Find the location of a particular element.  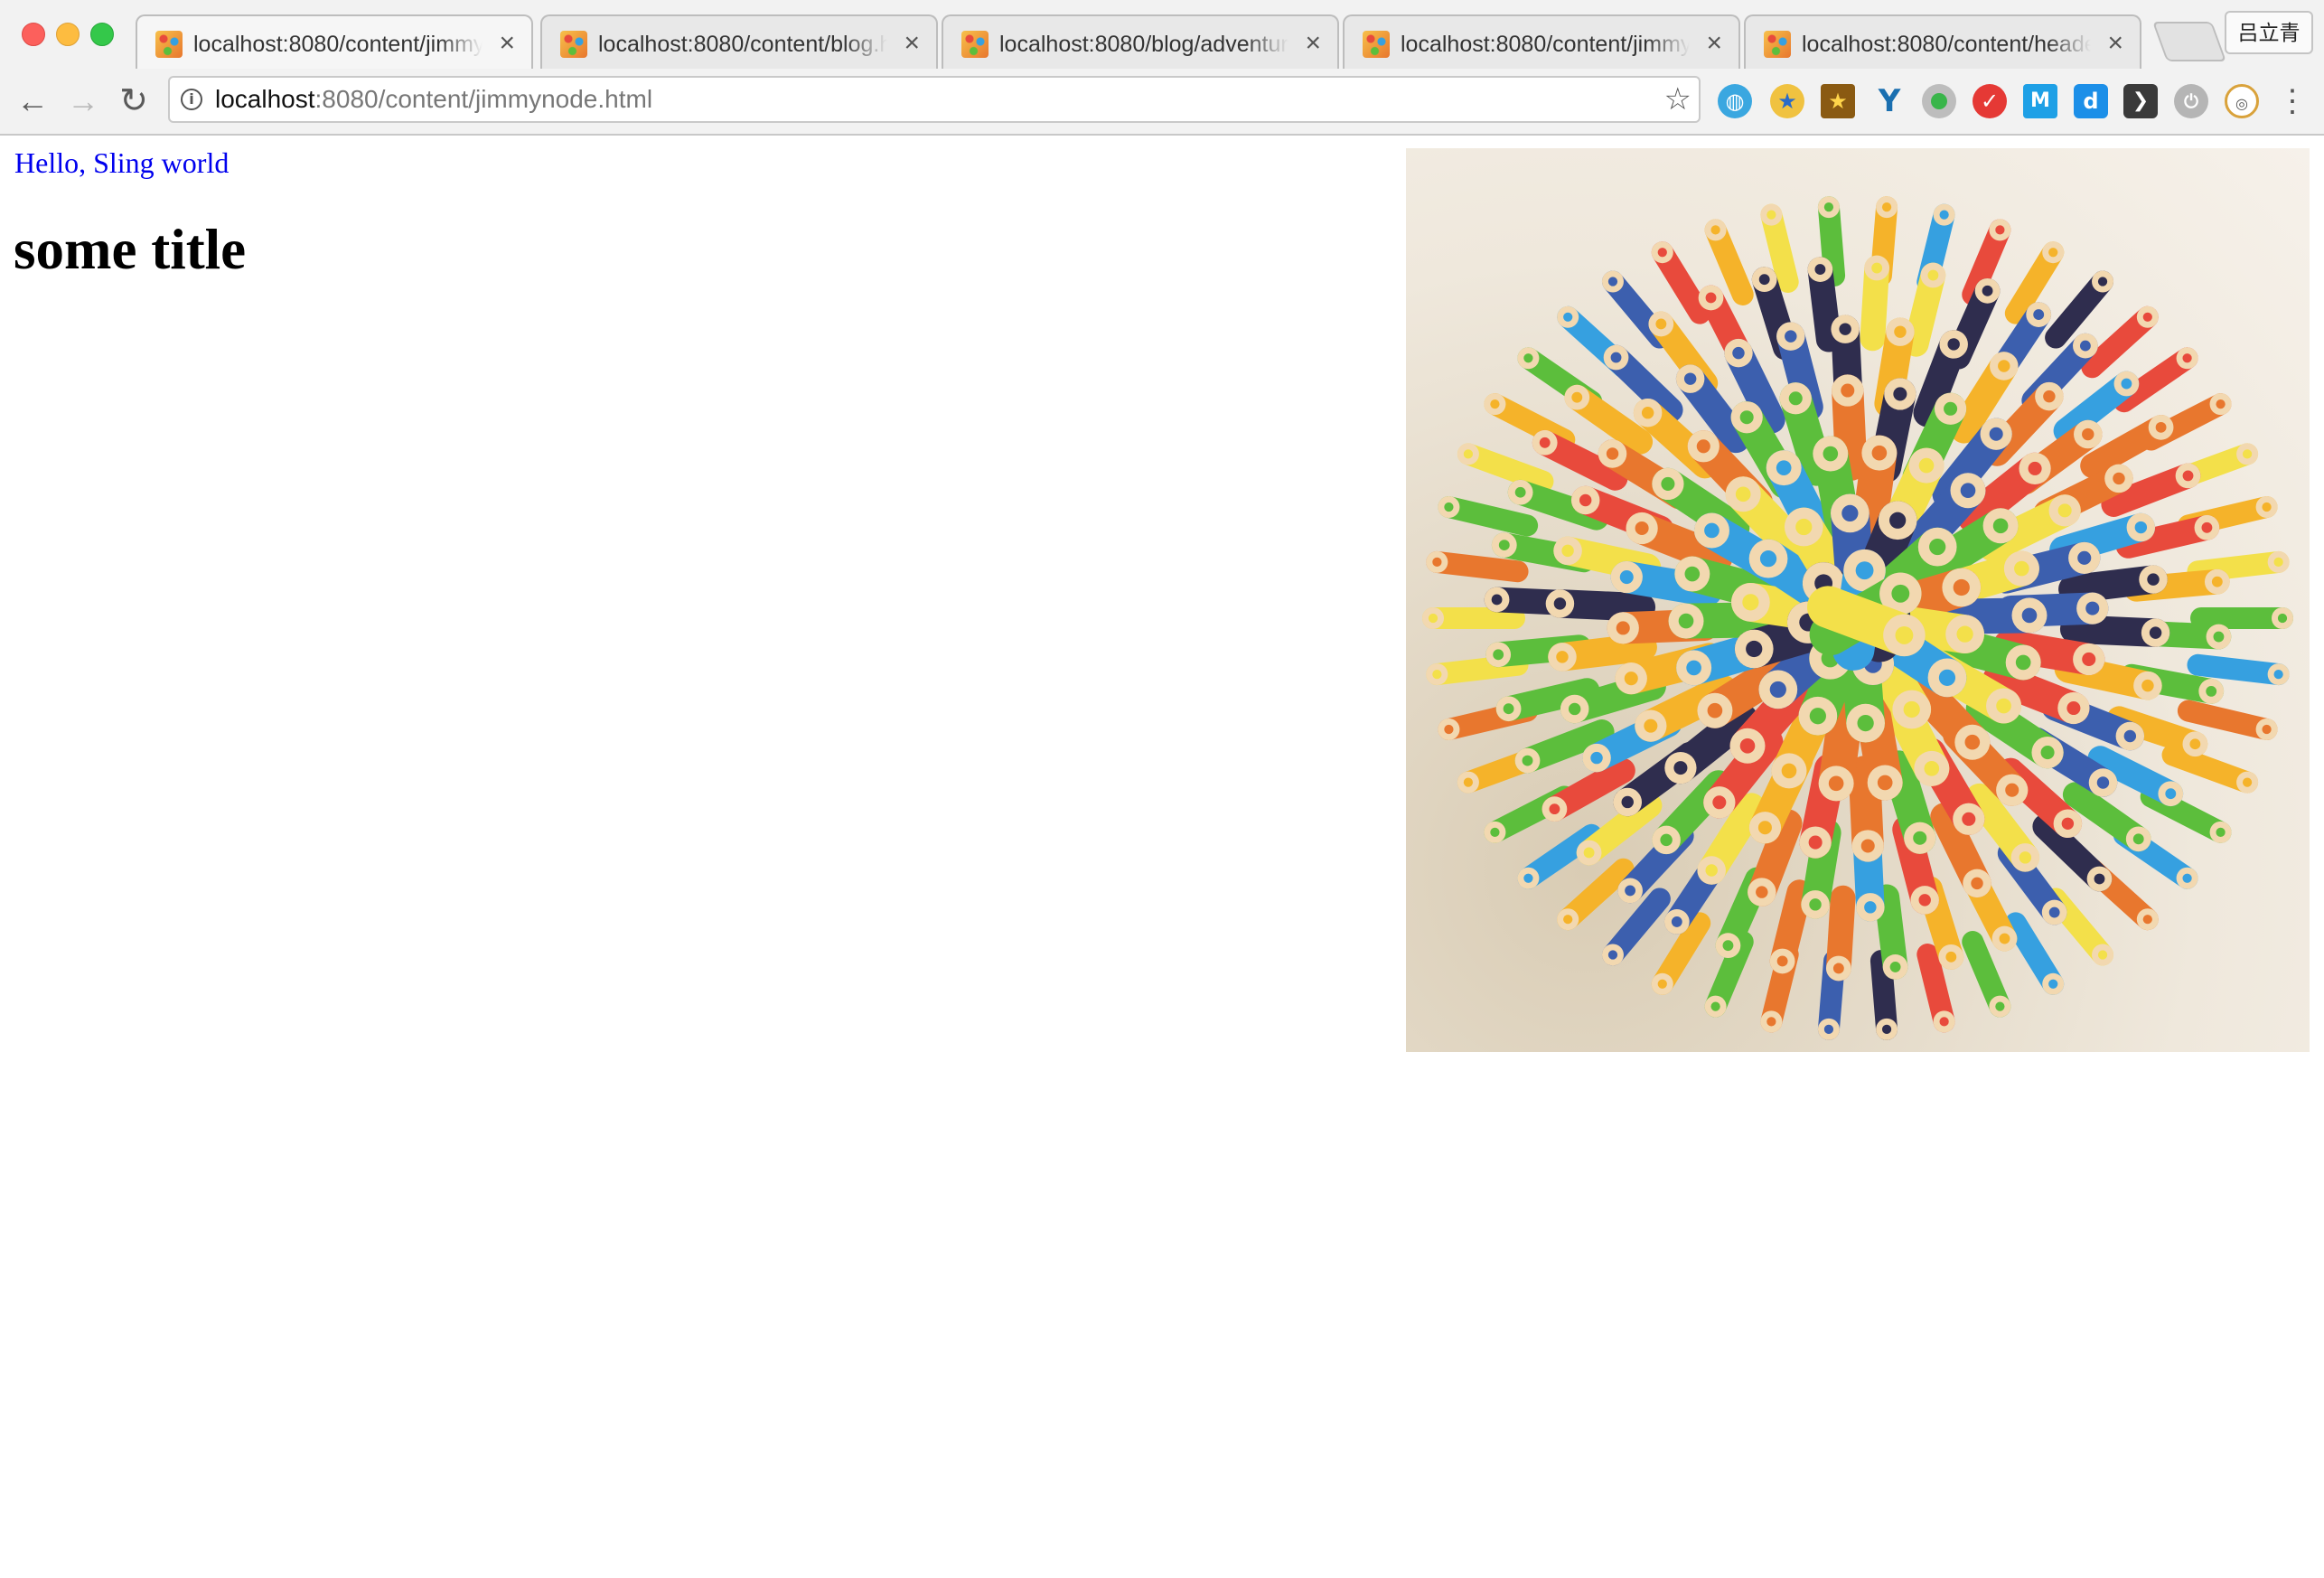

star-badge-extension-icon: ★ is located at coordinates (1787, 101).